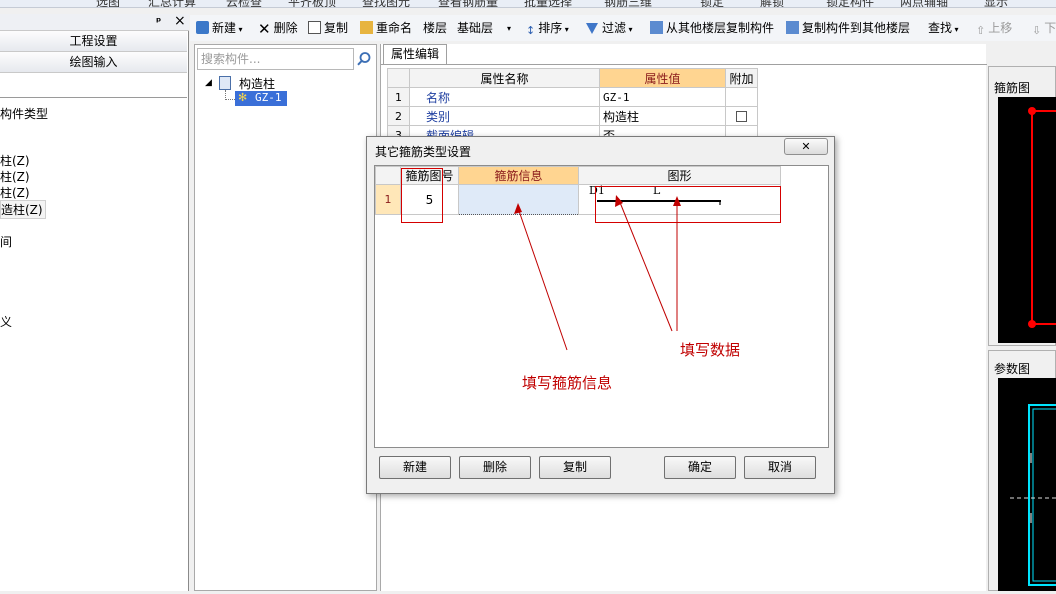 The image size is (1056, 594). Describe the element at coordinates (710, 350) in the screenshot. I see `annotation-fill-data: 填写数据` at that location.